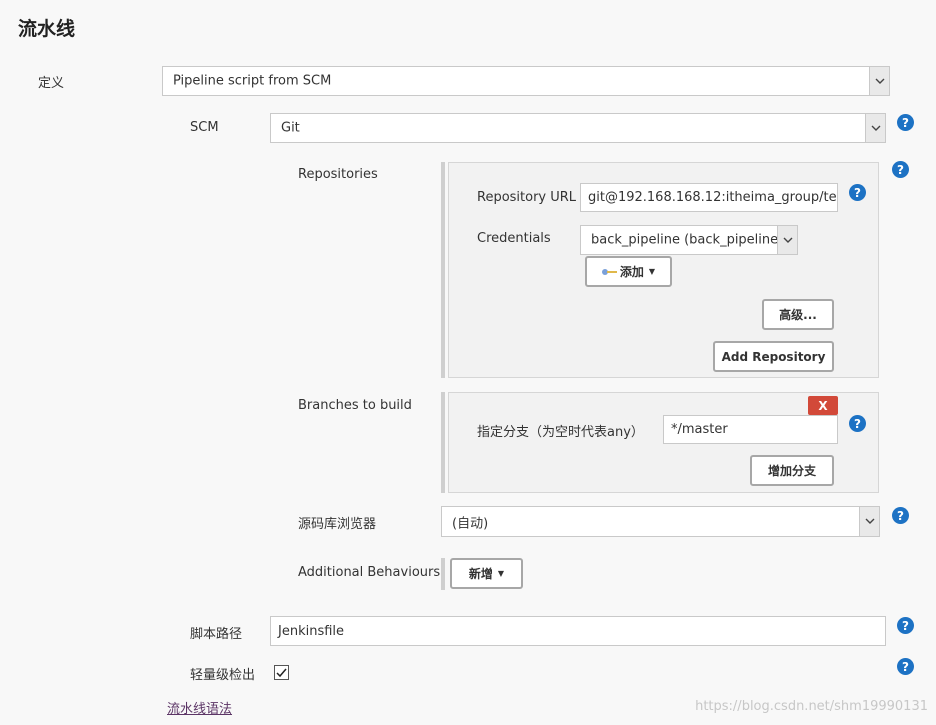 The width and height of the screenshot is (936, 725). I want to click on repositories-bar, so click(443, 270).